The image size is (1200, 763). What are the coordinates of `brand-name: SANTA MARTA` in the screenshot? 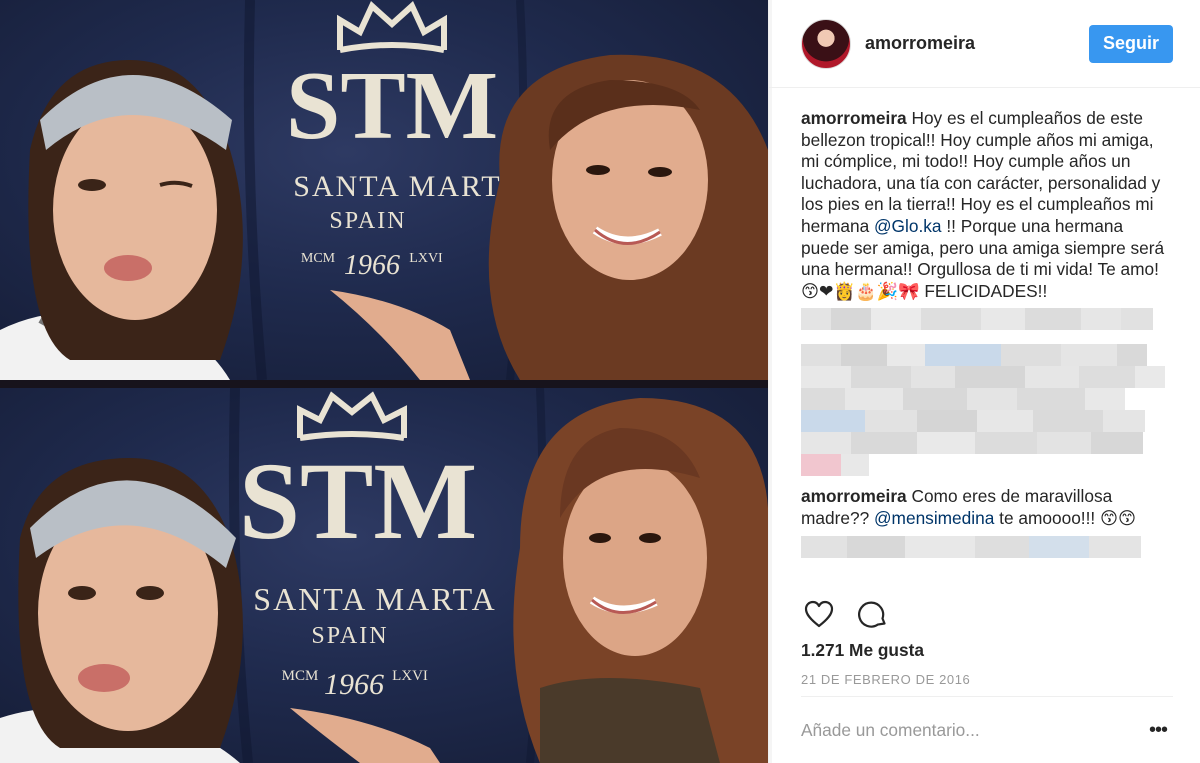 It's located at (408, 186).